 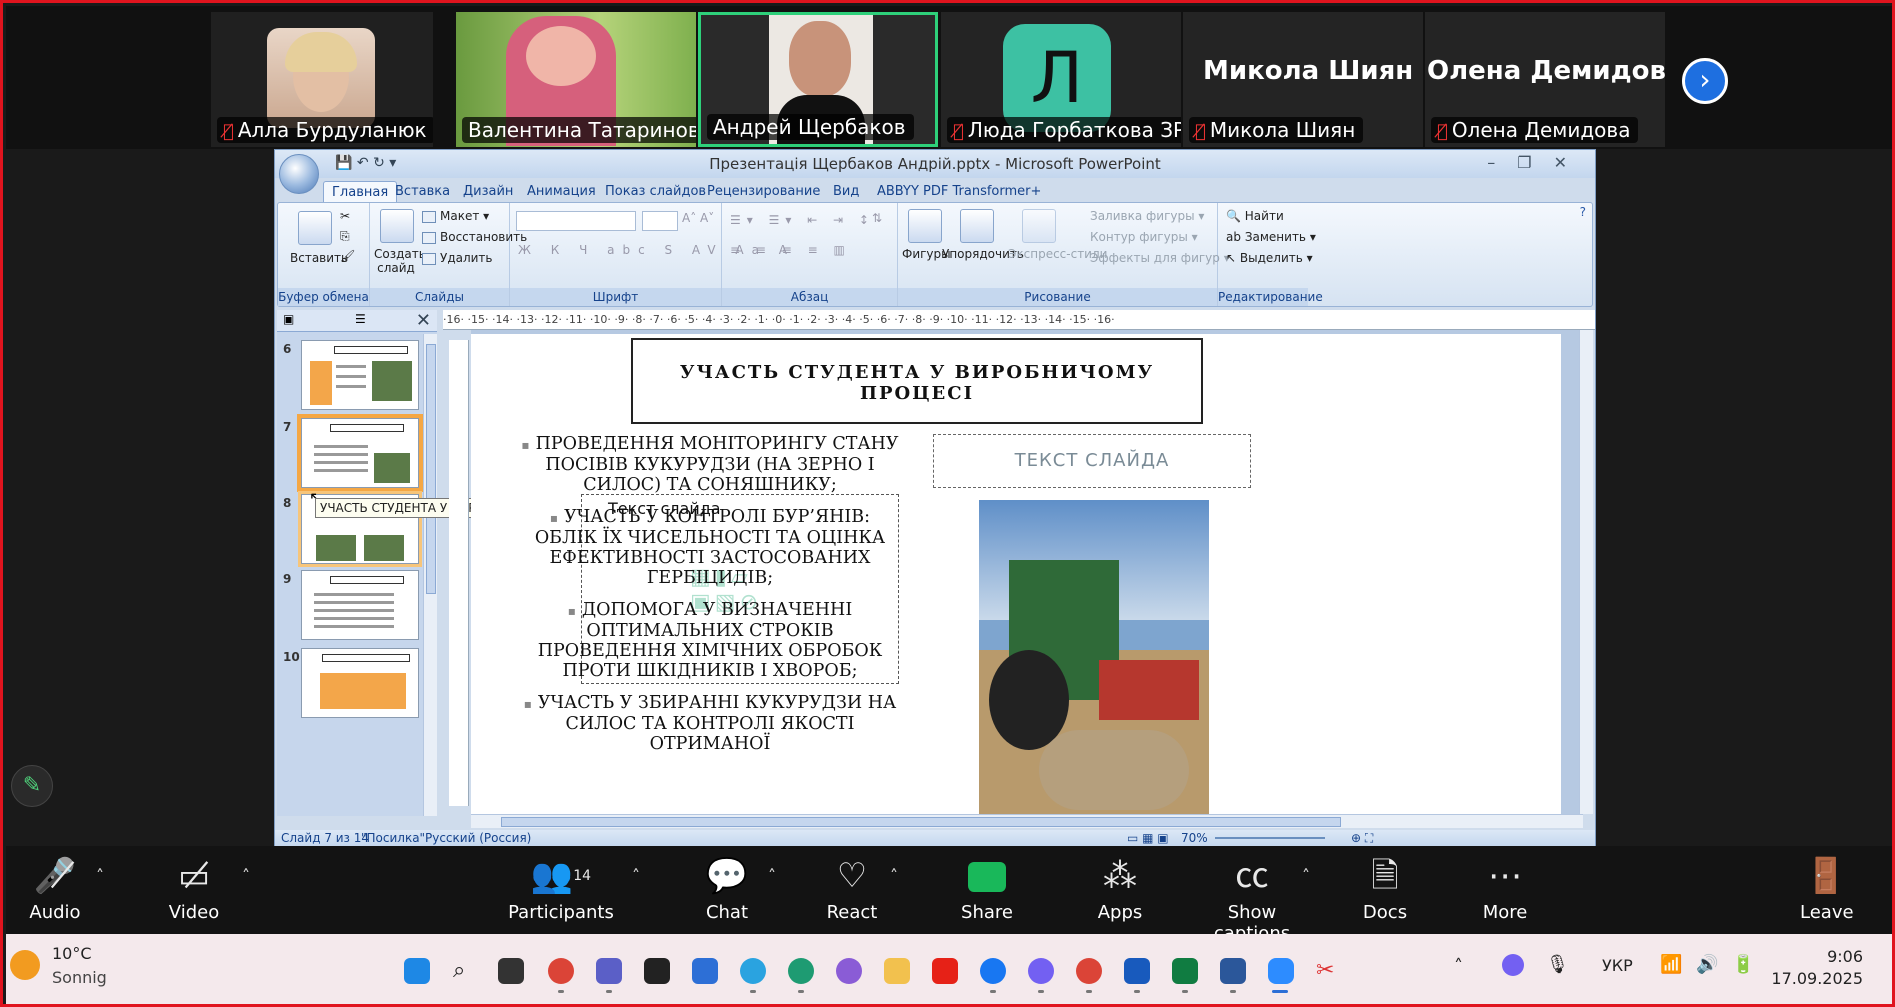 What do you see at coordinates (925, 226) in the screenshot?
I see `shapes-icon` at bounding box center [925, 226].